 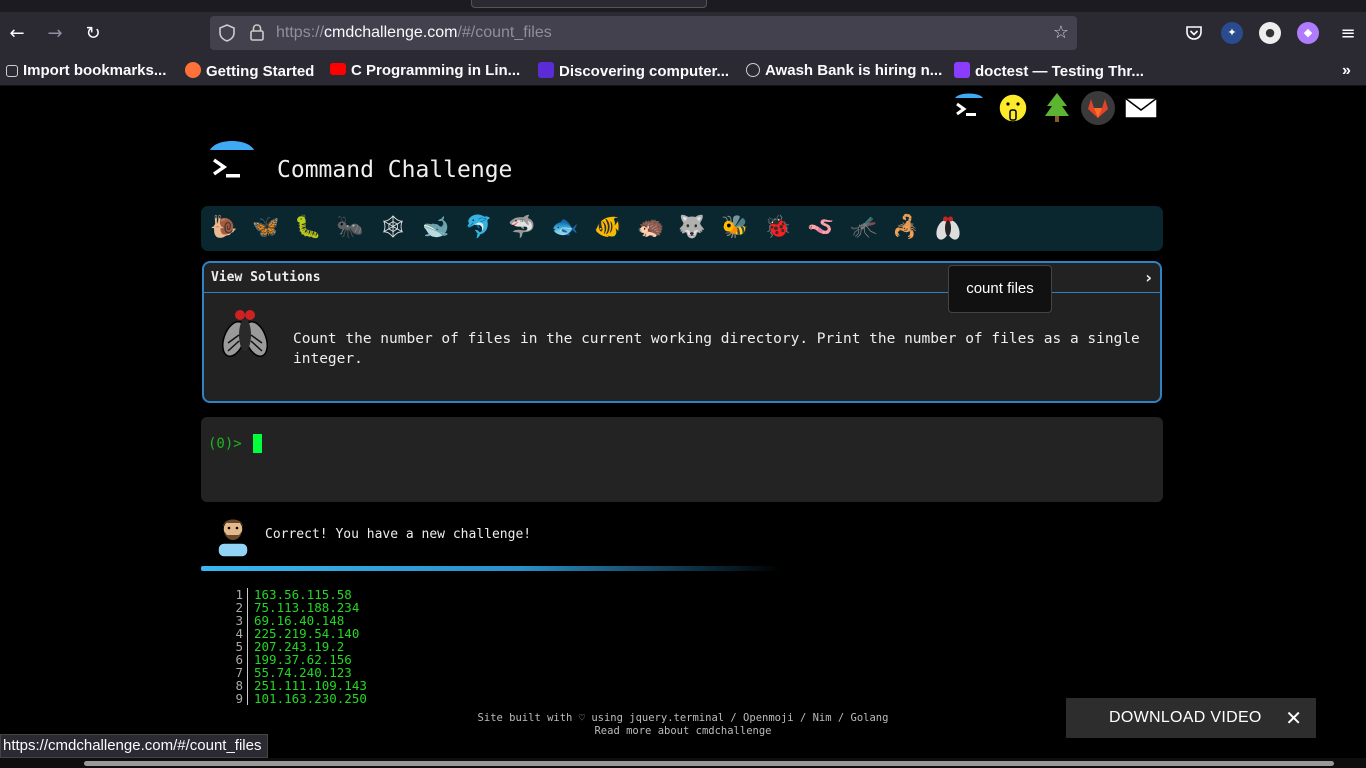 I want to click on footer-read-more-link: Read more about cmdchallenge, so click(x=683, y=731).